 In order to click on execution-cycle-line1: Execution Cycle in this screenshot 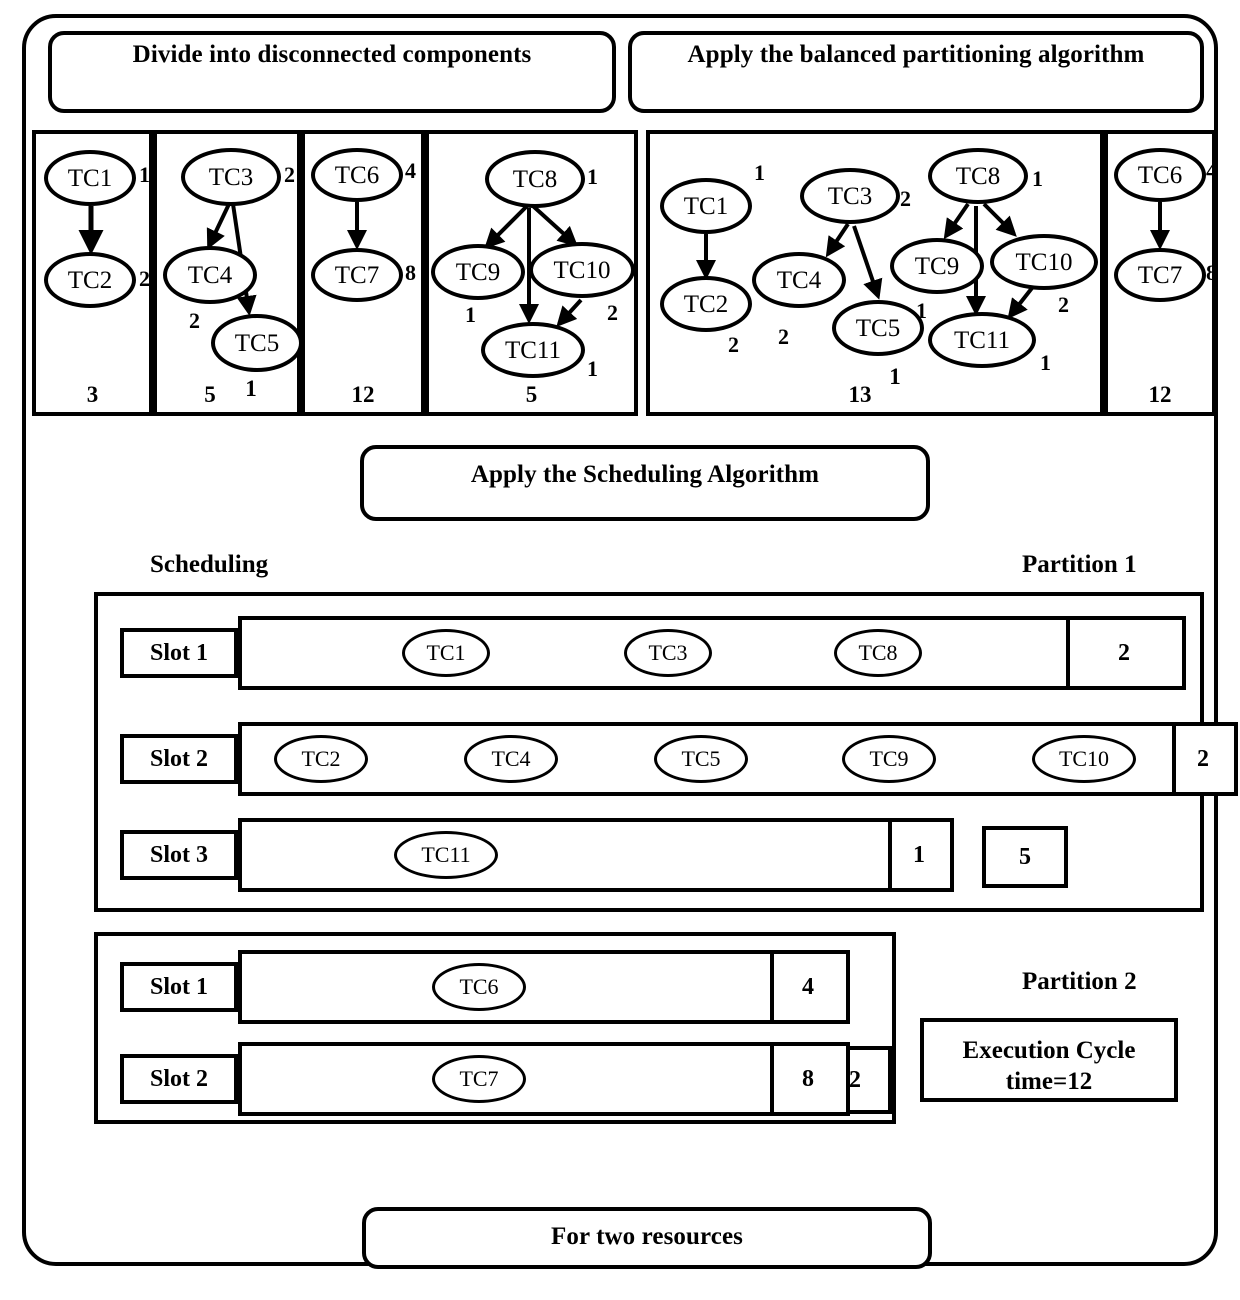, I will do `click(1049, 1050)`.